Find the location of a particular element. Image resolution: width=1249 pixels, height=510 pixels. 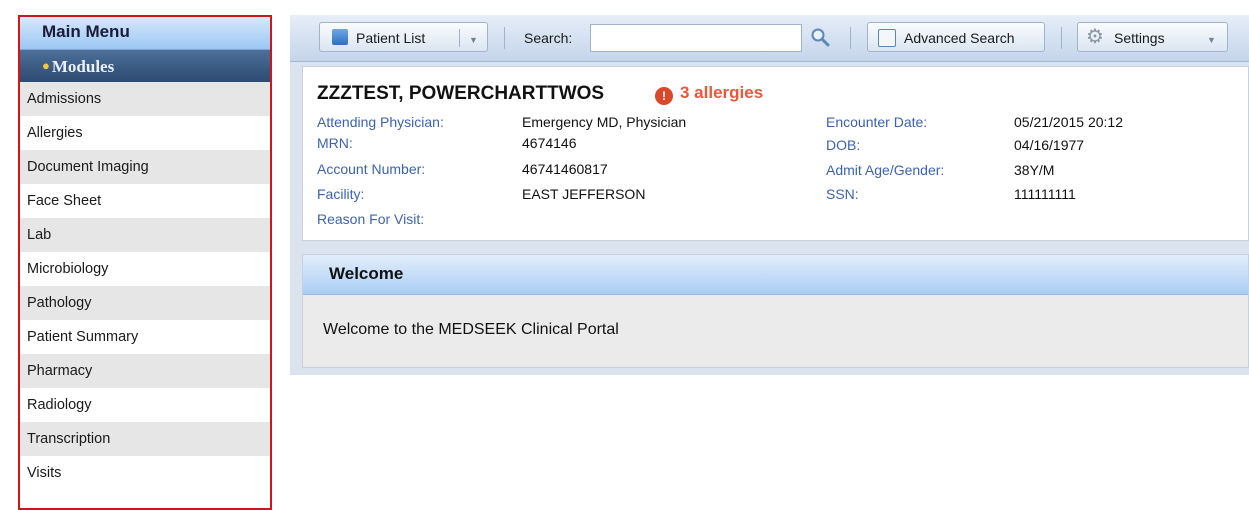

ssn-label: SSN: is located at coordinates (842, 194).